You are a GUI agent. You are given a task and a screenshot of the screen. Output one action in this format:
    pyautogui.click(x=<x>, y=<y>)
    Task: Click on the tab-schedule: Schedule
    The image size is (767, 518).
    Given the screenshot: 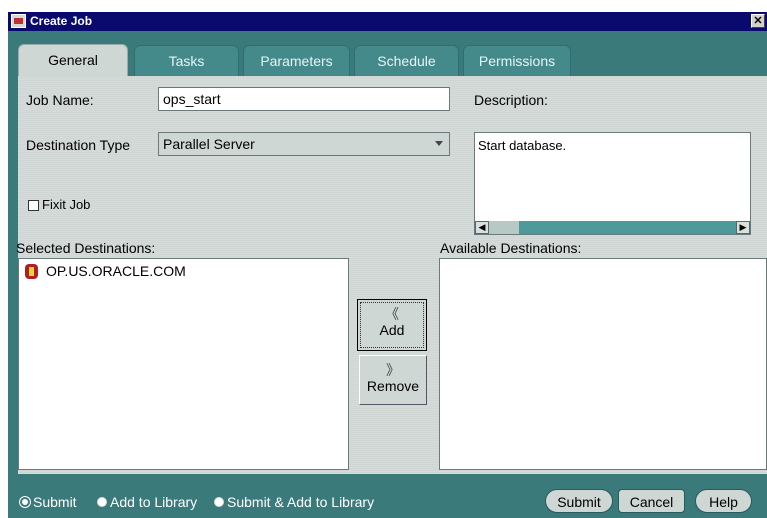 What is the action you would take?
    pyautogui.click(x=406, y=61)
    